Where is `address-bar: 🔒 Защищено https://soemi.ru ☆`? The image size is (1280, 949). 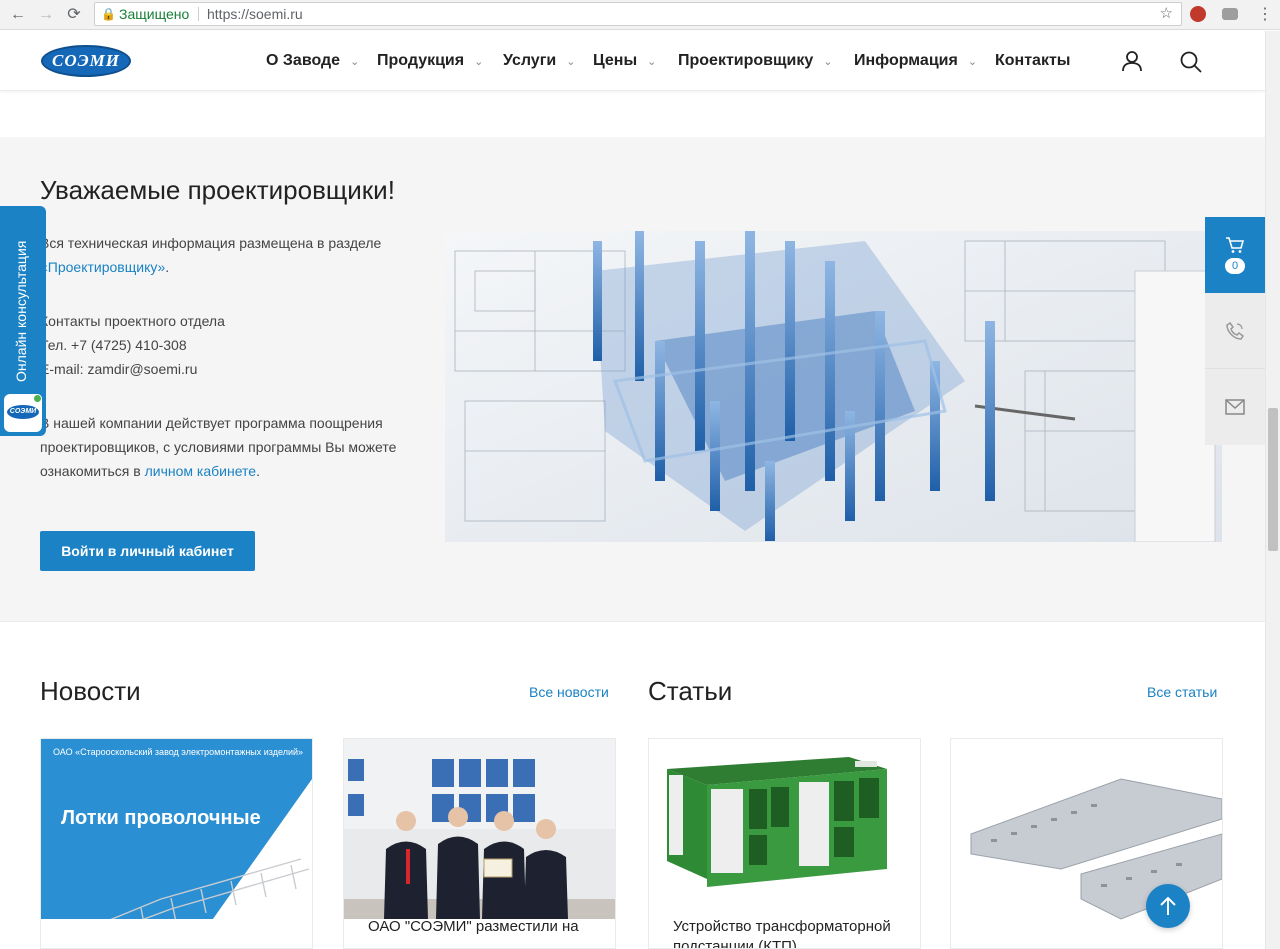
address-bar: 🔒 Защищено https://soemi.ru ☆ is located at coordinates (638, 14).